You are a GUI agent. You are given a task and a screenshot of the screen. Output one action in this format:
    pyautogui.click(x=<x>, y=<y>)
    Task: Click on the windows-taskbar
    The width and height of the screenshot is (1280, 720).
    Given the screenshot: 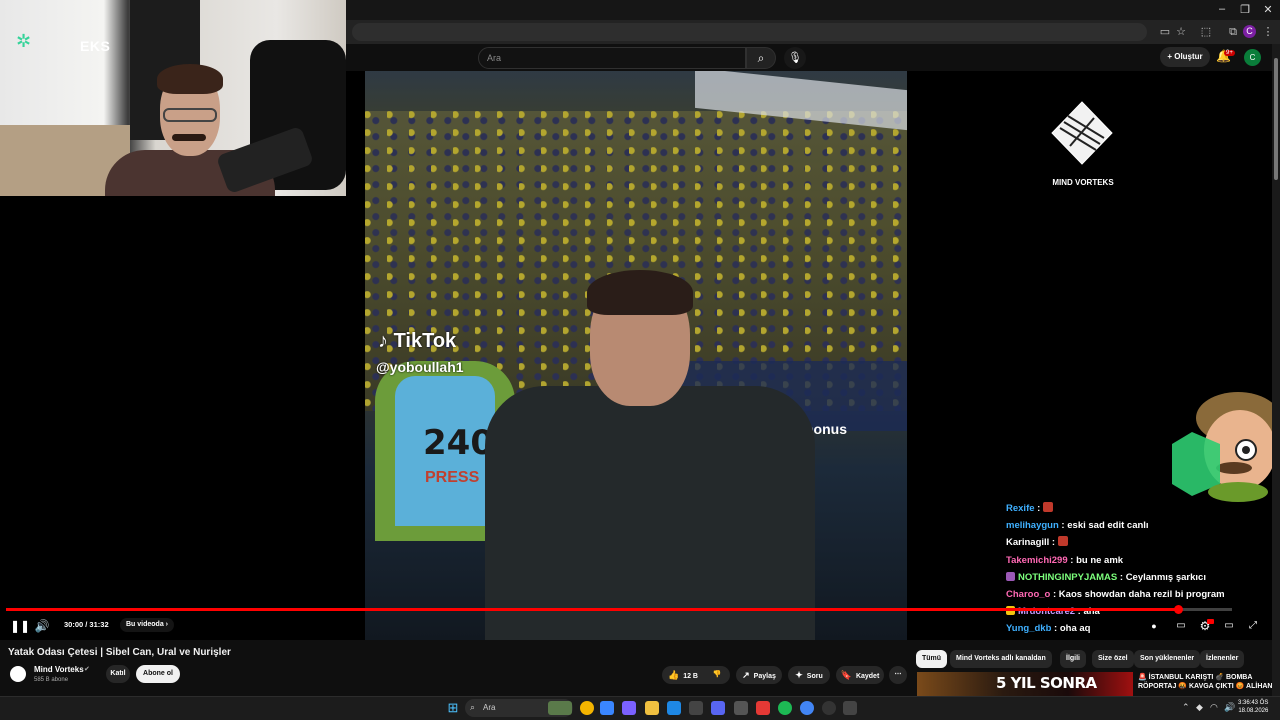 What is the action you would take?
    pyautogui.click(x=640, y=708)
    